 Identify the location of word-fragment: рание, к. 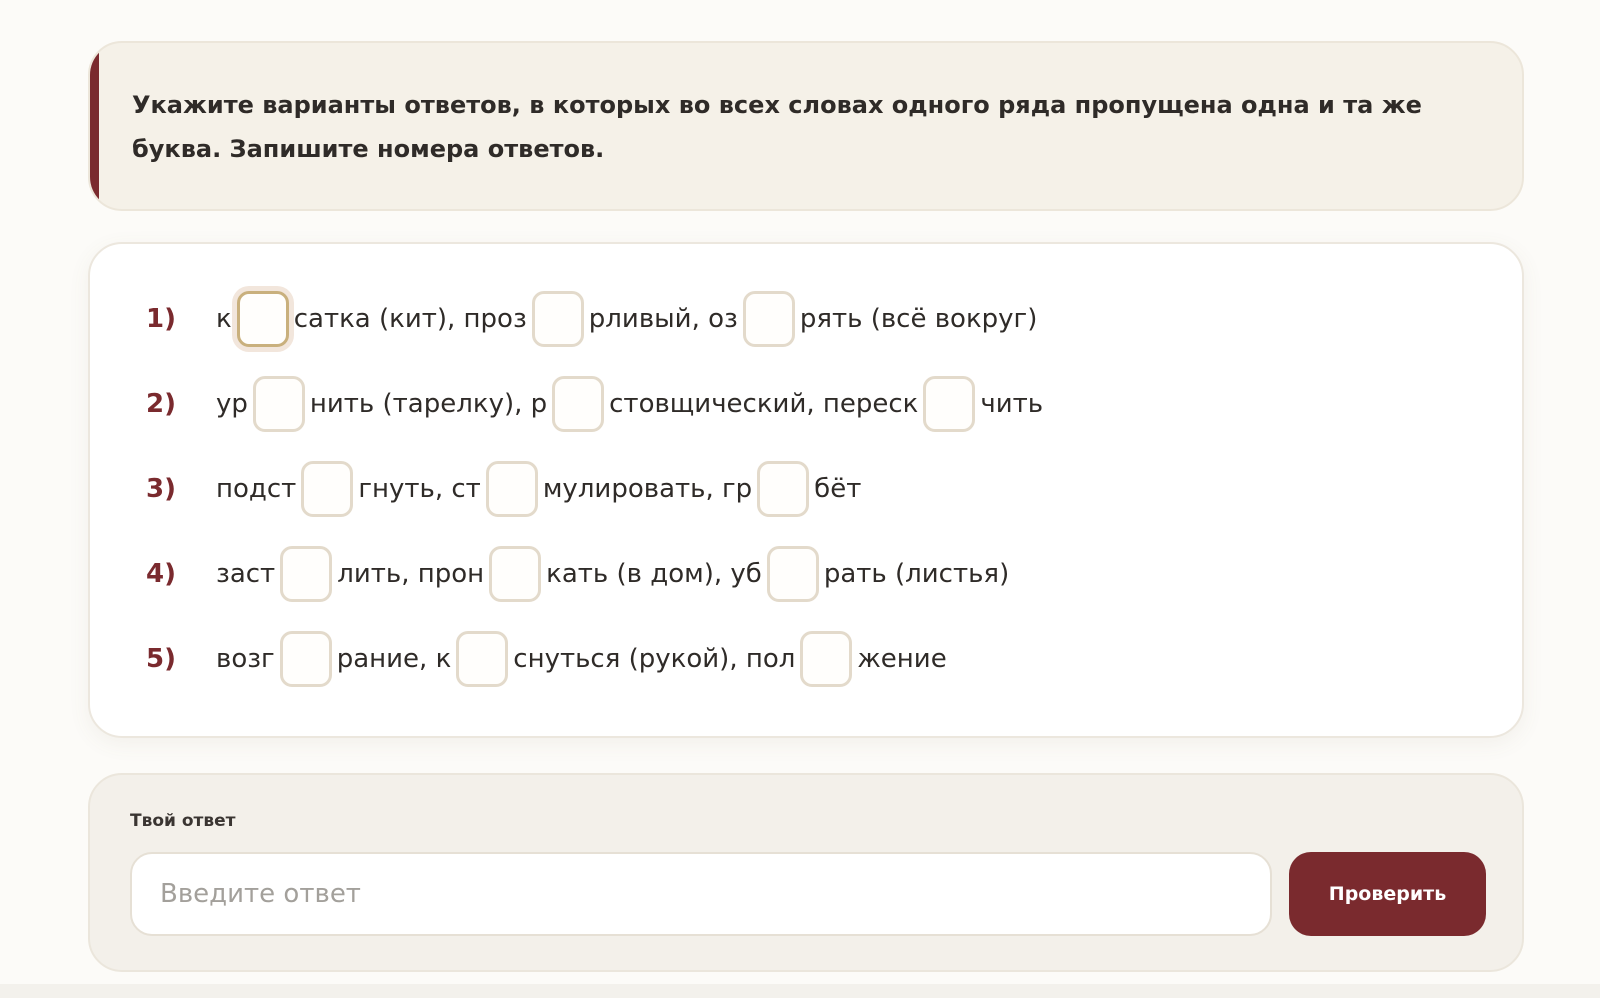
(394, 659).